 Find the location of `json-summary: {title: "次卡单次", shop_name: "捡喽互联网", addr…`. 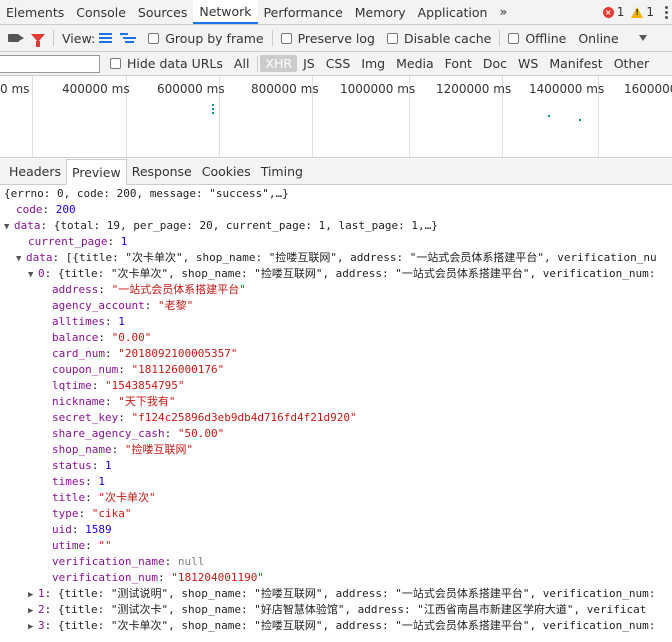

json-summary: {title: "次卡单次", shop_name: "捡喽互联网", addr… is located at coordinates (356, 625).